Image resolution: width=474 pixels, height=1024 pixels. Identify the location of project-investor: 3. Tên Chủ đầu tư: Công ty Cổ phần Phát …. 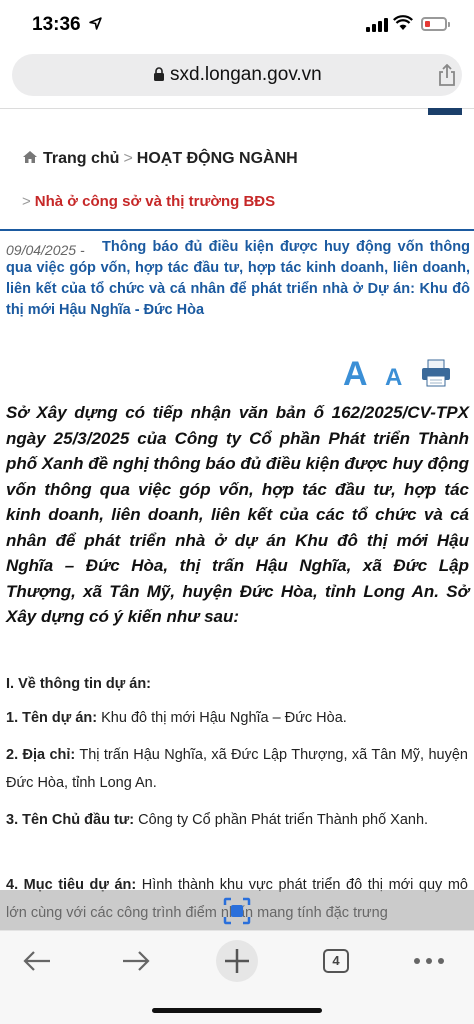
(217, 820).